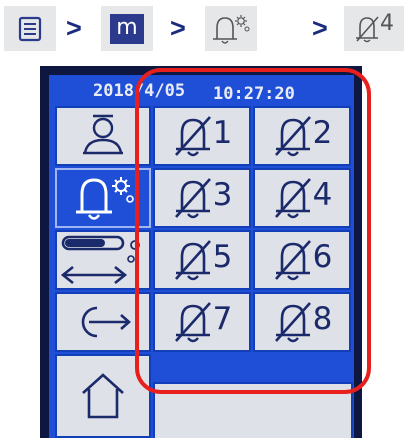 This screenshot has height=438, width=407. Describe the element at coordinates (387, 23) in the screenshot. I see `muted-bell-number: 4` at that location.